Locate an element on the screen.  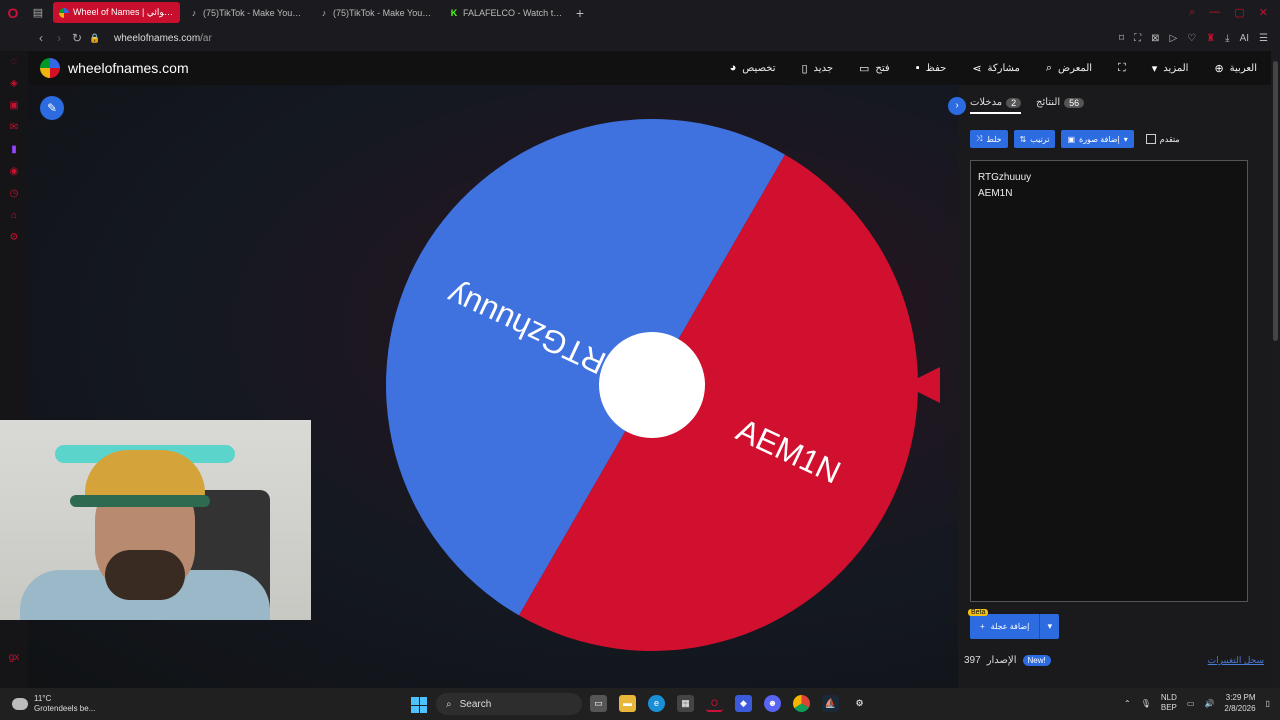
menu-language: ⊕ العربية is located at coordinates (1235, 68).